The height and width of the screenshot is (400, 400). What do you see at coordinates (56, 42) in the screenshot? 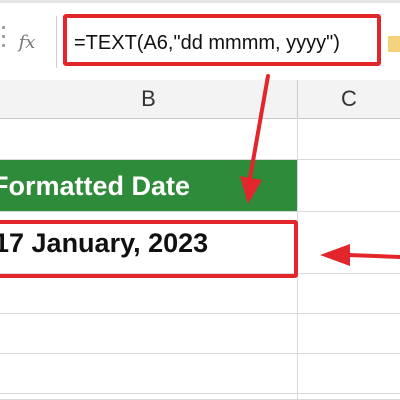
I see `formula-bar-divider` at bounding box center [56, 42].